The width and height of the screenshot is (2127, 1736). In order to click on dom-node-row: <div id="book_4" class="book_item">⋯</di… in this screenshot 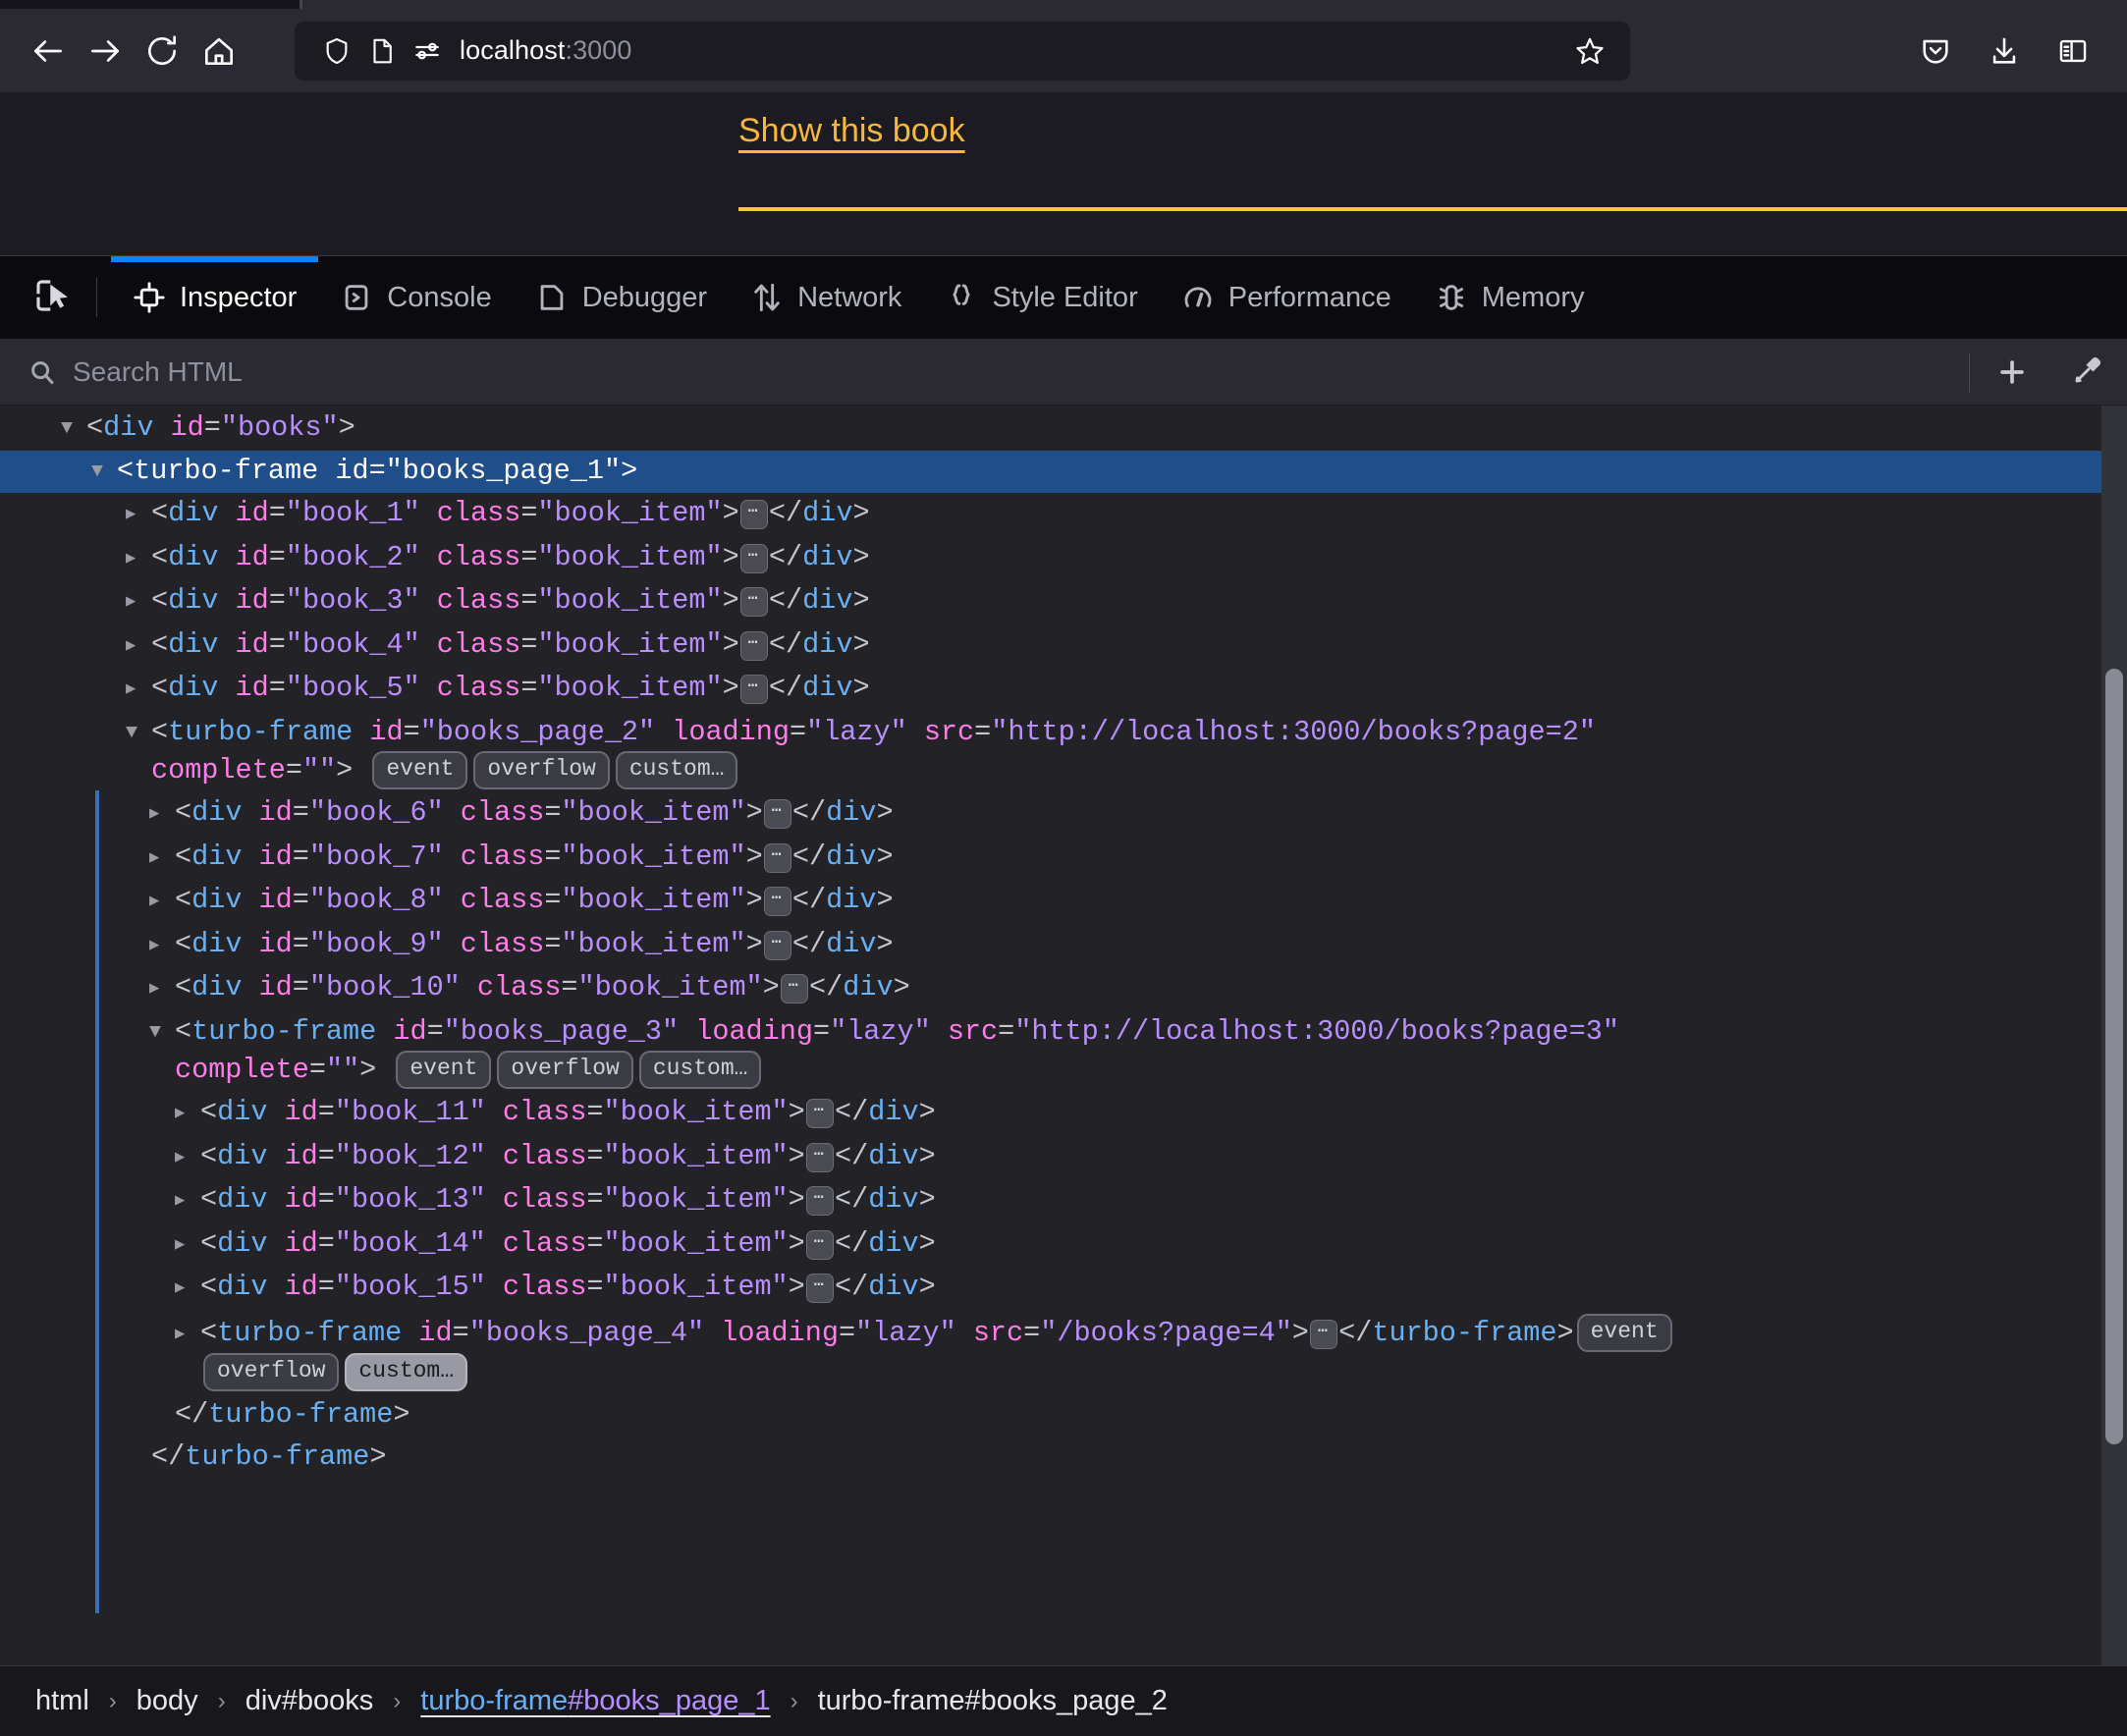, I will do `click(1063, 646)`.